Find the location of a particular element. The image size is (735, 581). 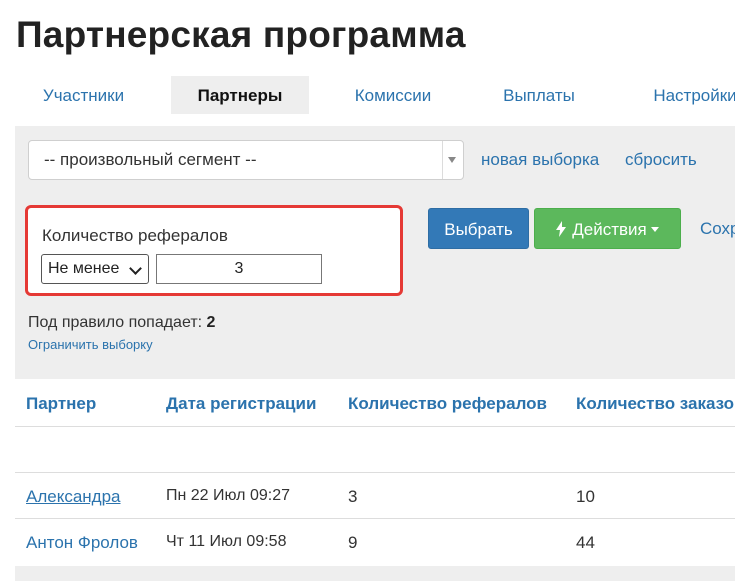

actions-button-label: Действия is located at coordinates (609, 229).